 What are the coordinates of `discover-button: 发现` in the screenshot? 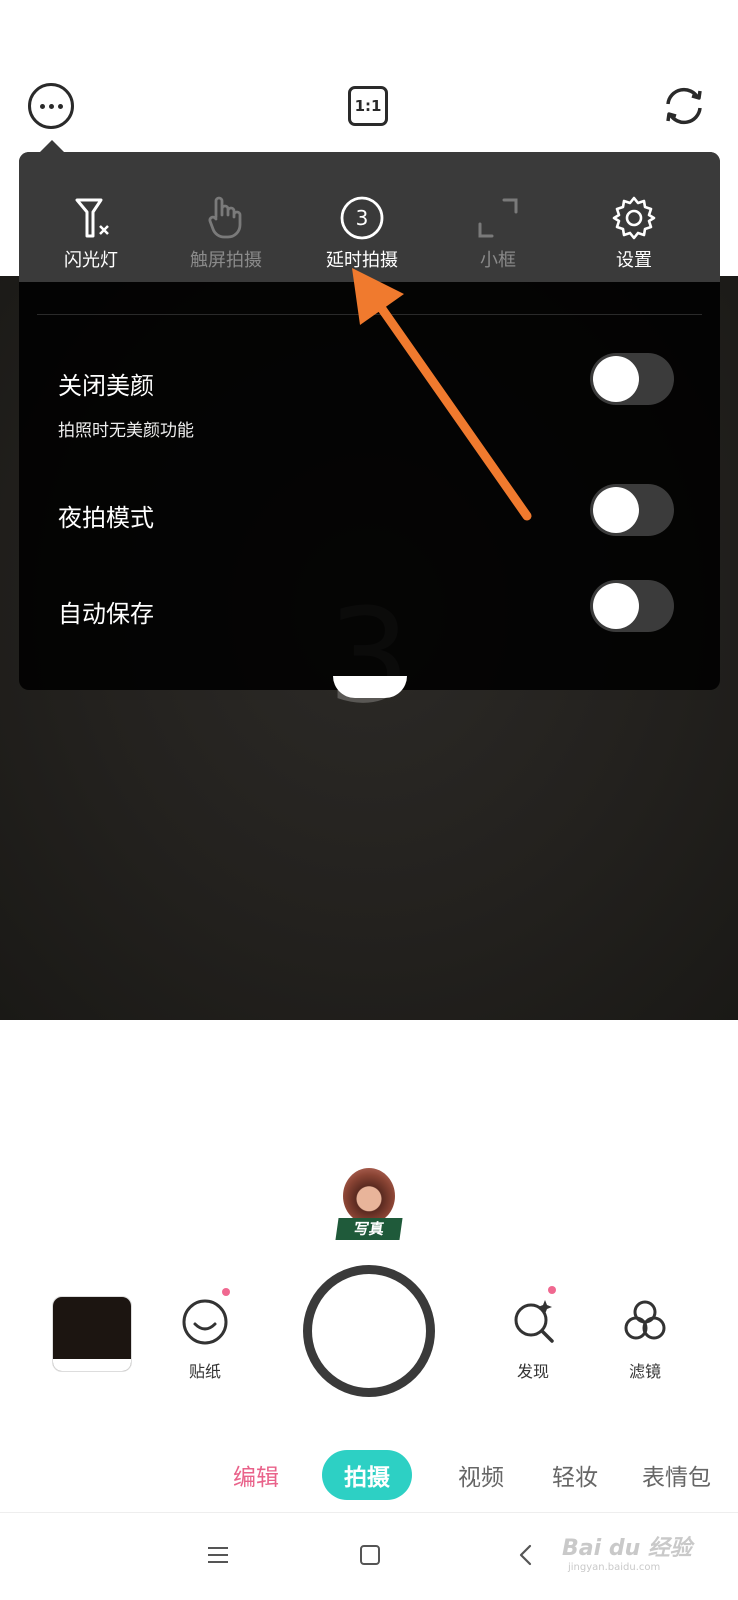 It's located at (533, 1339).